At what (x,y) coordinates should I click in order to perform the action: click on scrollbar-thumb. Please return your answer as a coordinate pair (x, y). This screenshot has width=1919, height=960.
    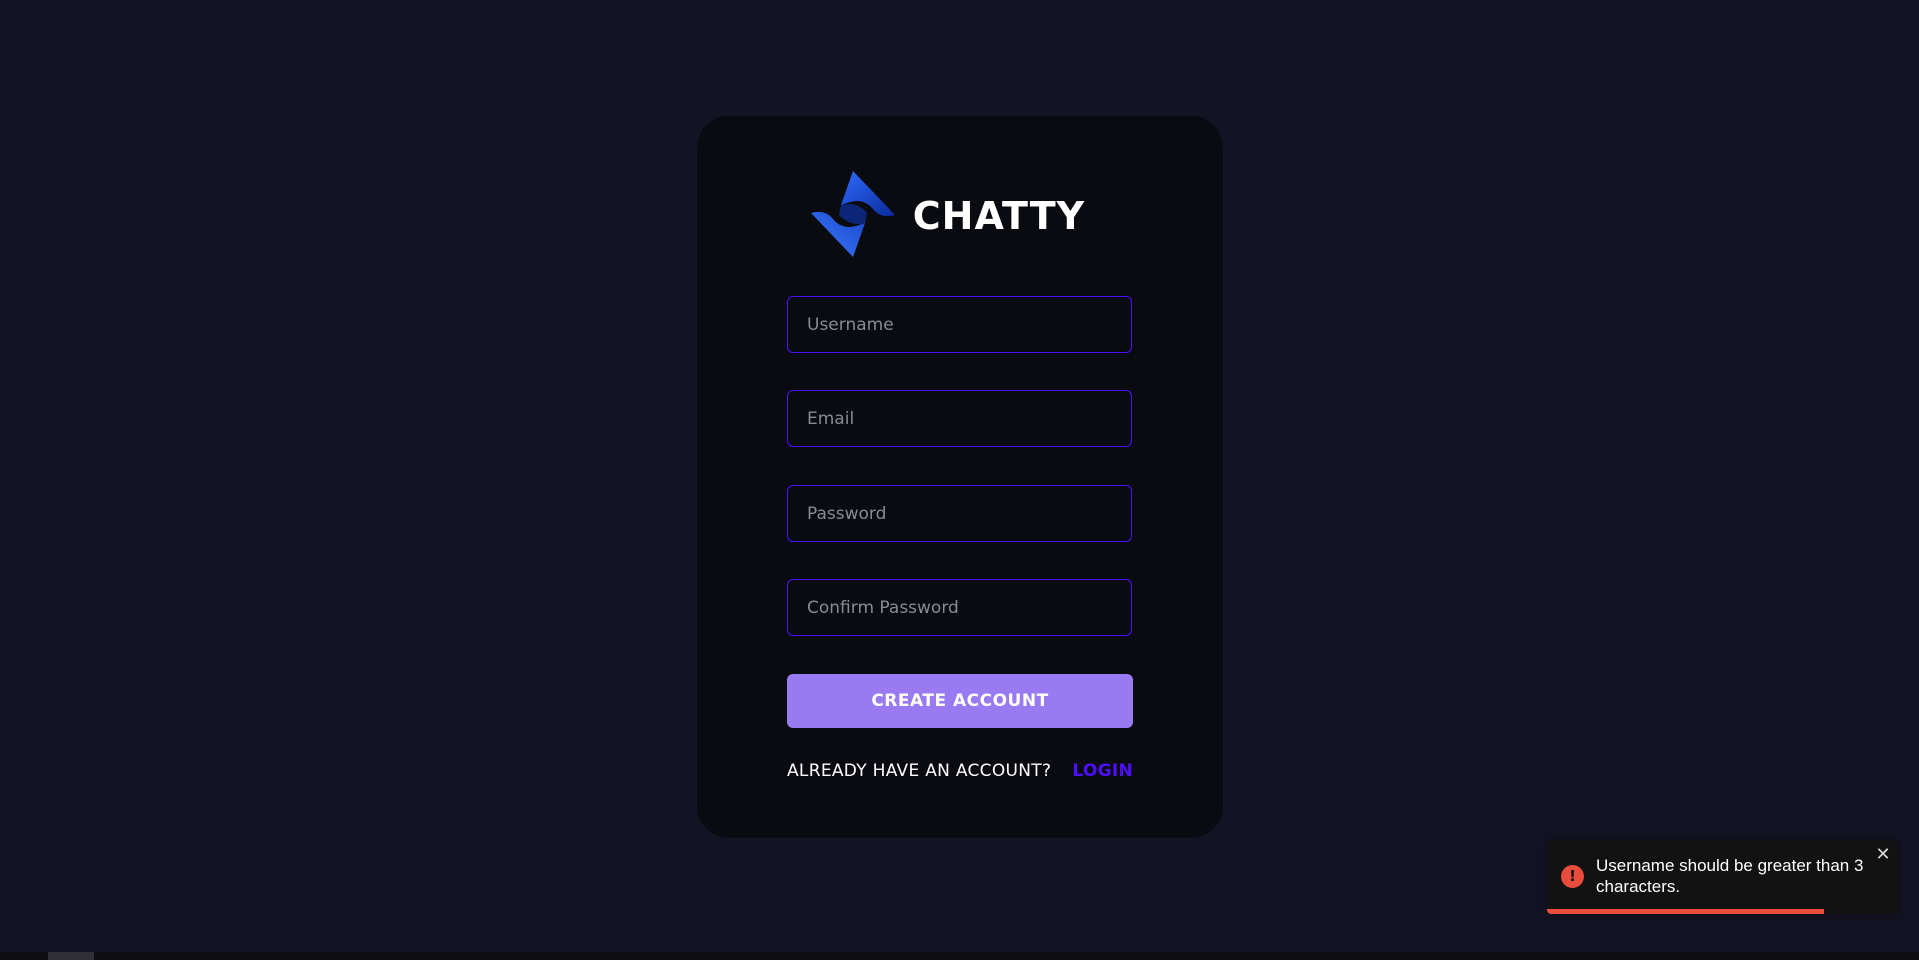
    Looking at the image, I should click on (71, 956).